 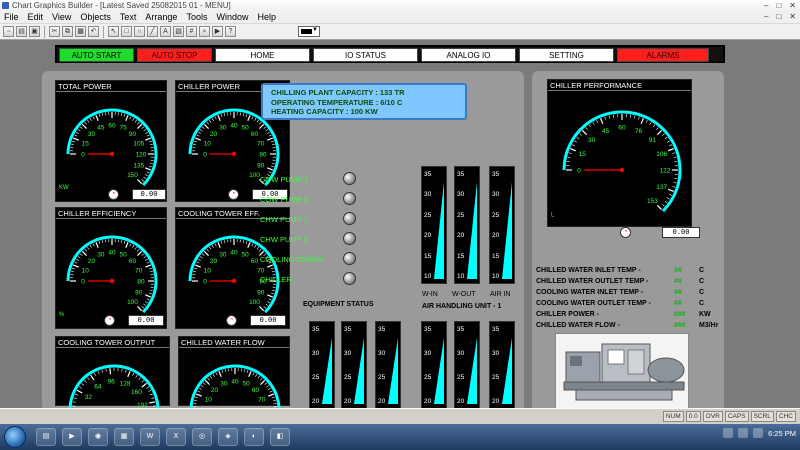 I want to click on window-controls: – □ ✕, so click(x=780, y=5).